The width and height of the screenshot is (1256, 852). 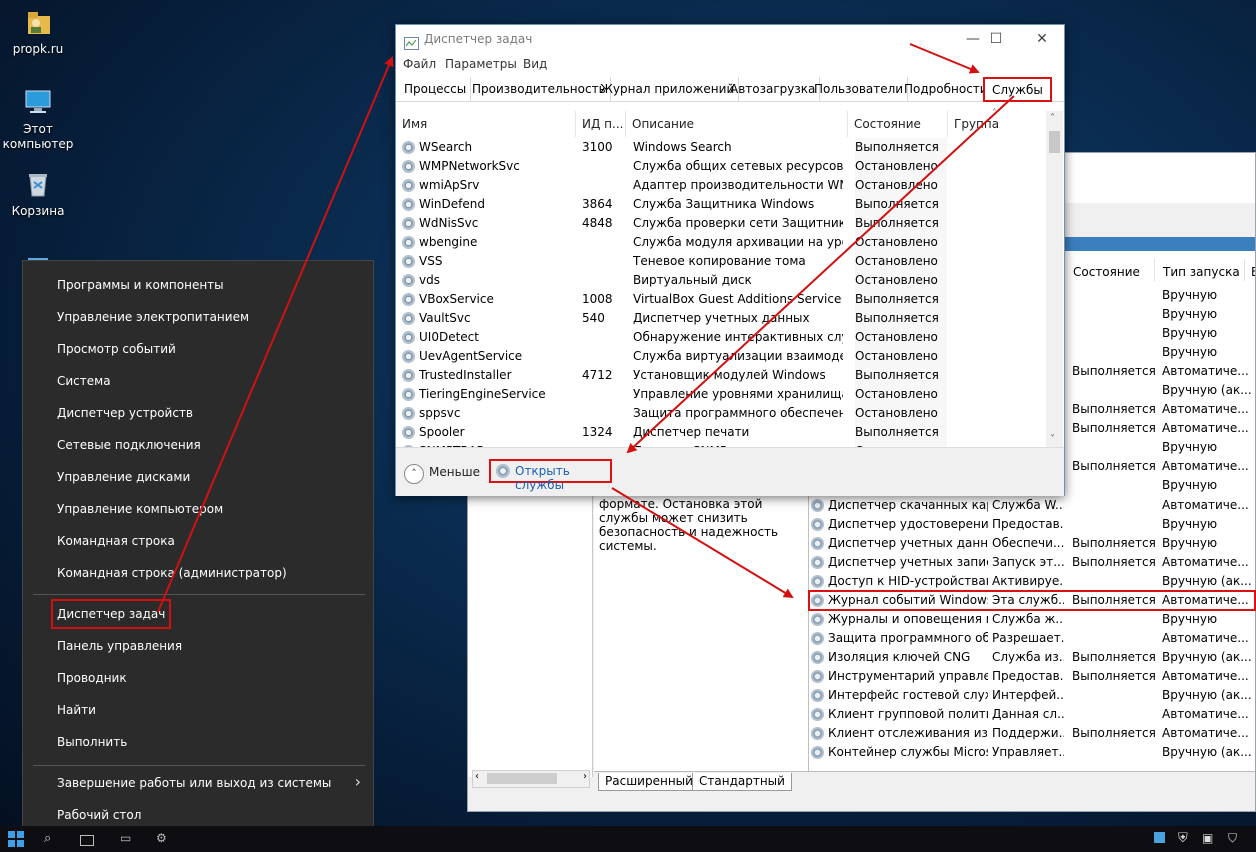 What do you see at coordinates (119, 646) in the screenshot?
I see `context-menu-item: Панель управления` at bounding box center [119, 646].